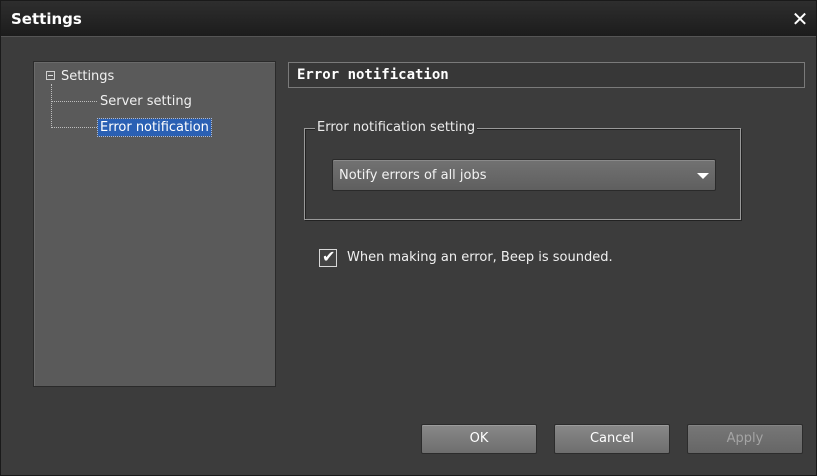  I want to click on dropdown-value: Notify errors of all jobs, so click(413, 175).